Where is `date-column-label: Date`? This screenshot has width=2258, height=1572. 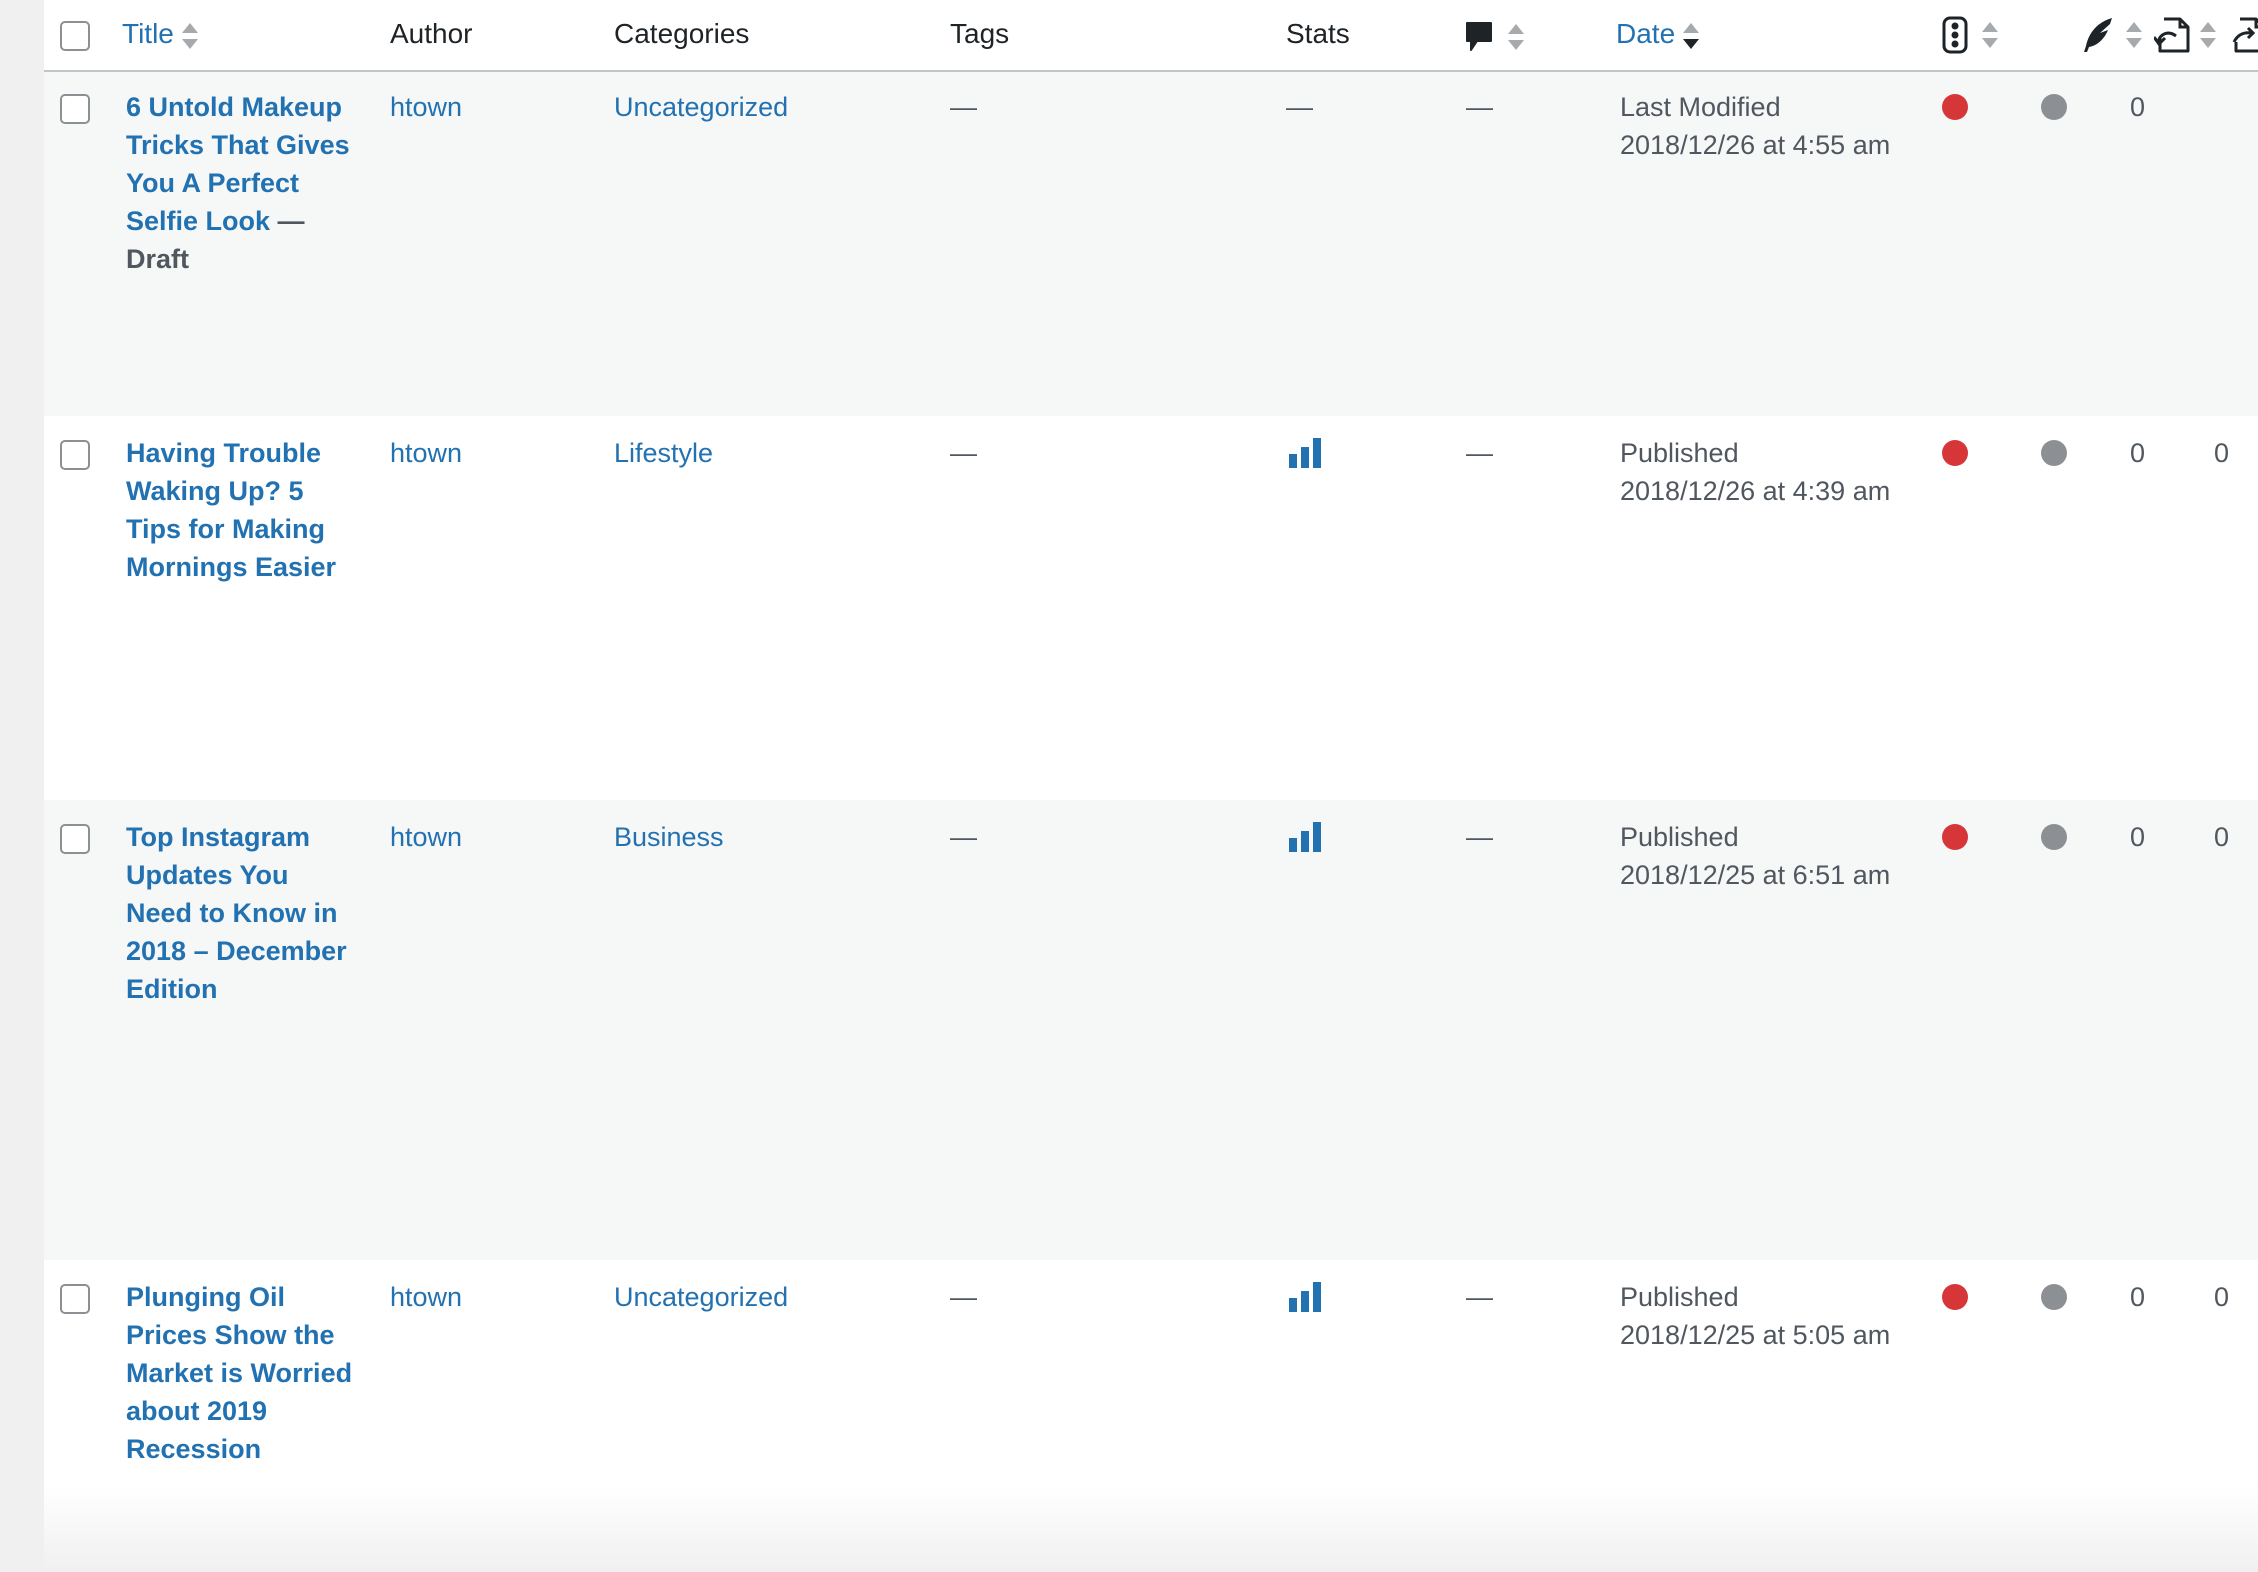
date-column-label: Date is located at coordinates (1645, 33).